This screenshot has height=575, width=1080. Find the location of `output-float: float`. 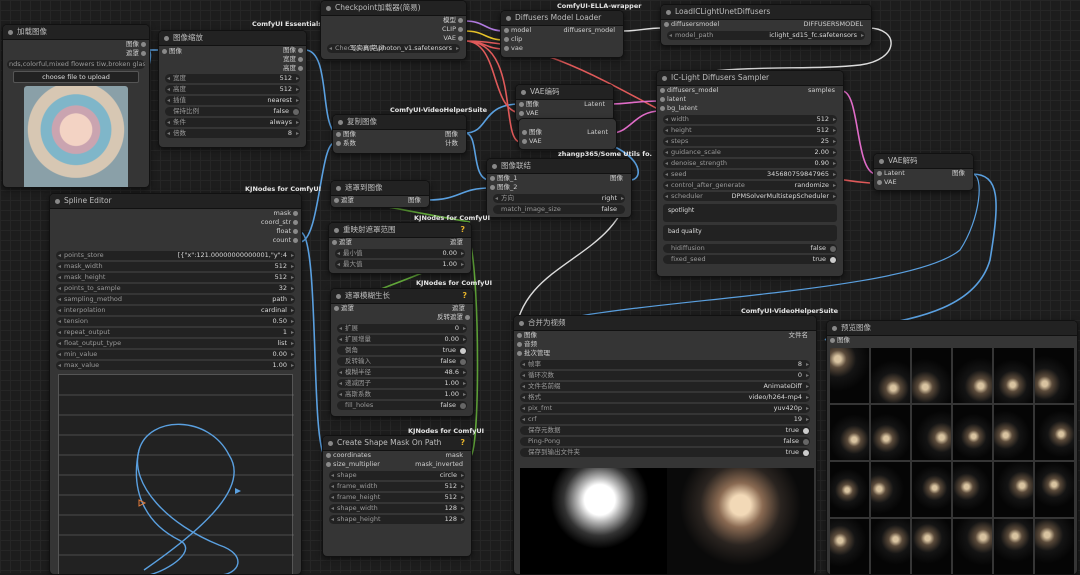

output-float: float is located at coordinates (175, 231).